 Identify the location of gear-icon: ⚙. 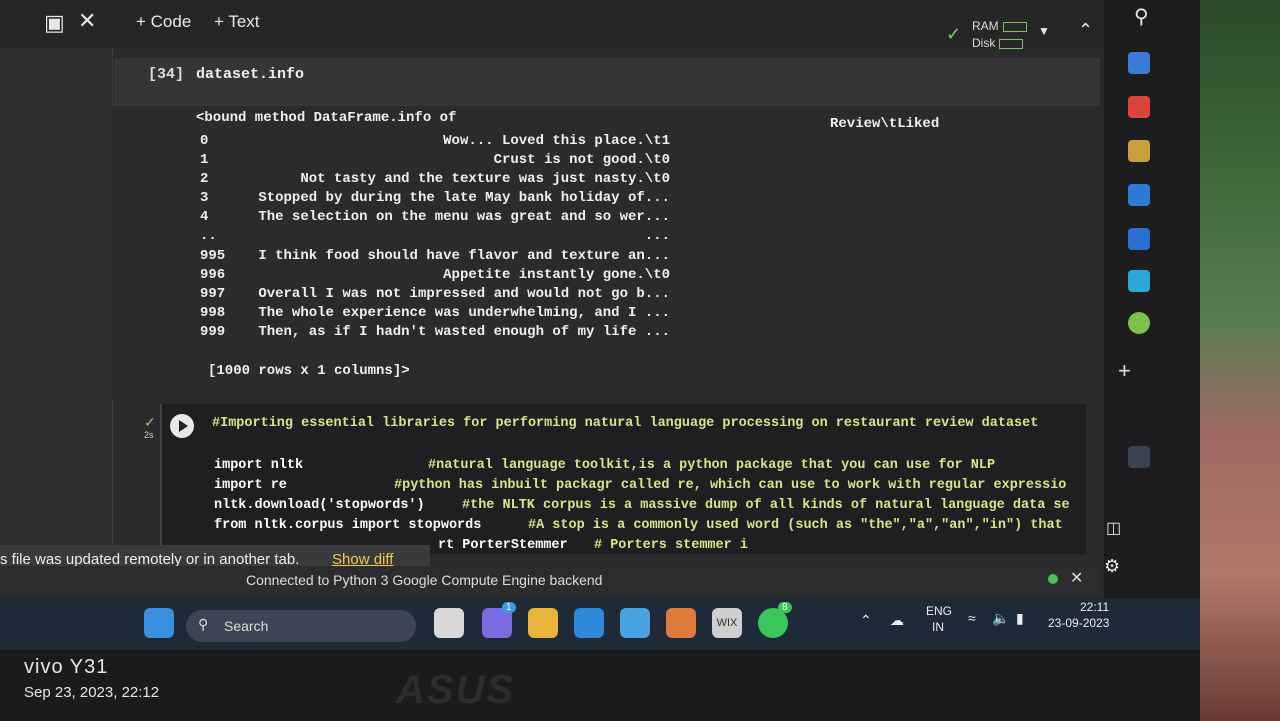
(1112, 566).